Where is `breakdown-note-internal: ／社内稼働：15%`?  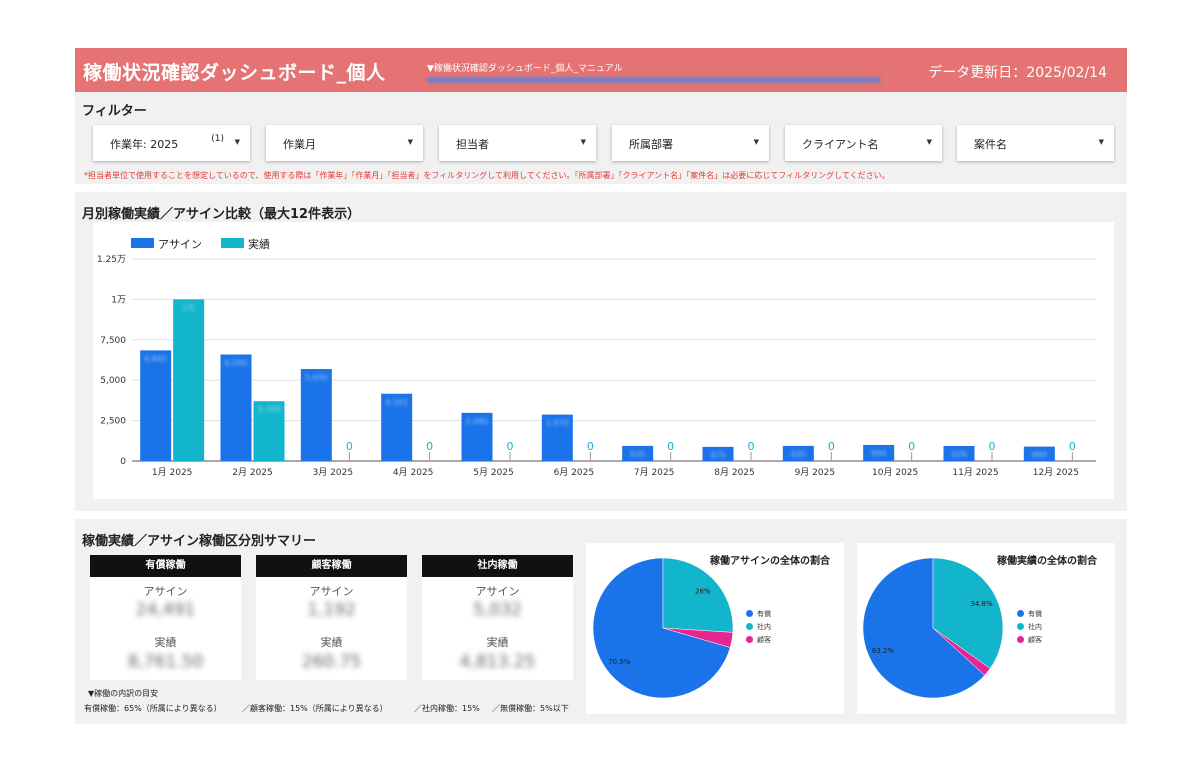
breakdown-note-internal: ／社内稼働：15% is located at coordinates (447, 708).